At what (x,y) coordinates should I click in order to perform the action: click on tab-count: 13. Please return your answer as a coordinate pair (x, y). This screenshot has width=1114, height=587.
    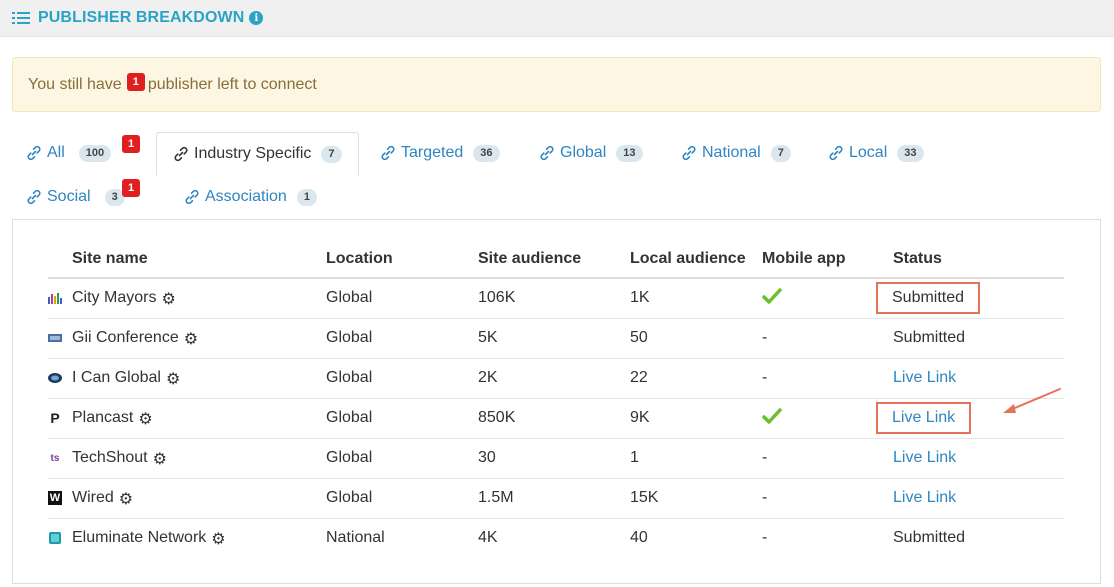
    Looking at the image, I should click on (629, 153).